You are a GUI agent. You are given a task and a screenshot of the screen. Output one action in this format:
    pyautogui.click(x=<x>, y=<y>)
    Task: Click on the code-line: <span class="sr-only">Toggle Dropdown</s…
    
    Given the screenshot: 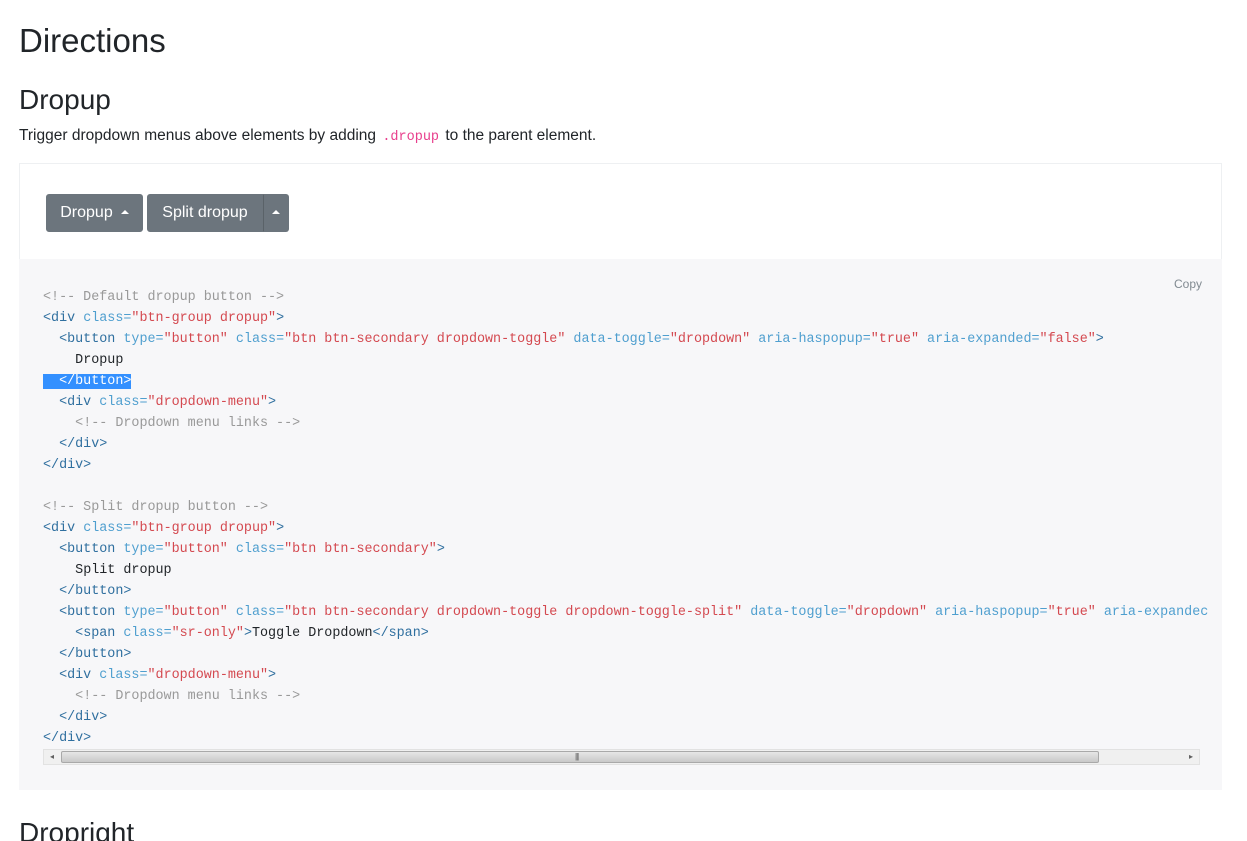 What is the action you would take?
    pyautogui.click(x=252, y=633)
    